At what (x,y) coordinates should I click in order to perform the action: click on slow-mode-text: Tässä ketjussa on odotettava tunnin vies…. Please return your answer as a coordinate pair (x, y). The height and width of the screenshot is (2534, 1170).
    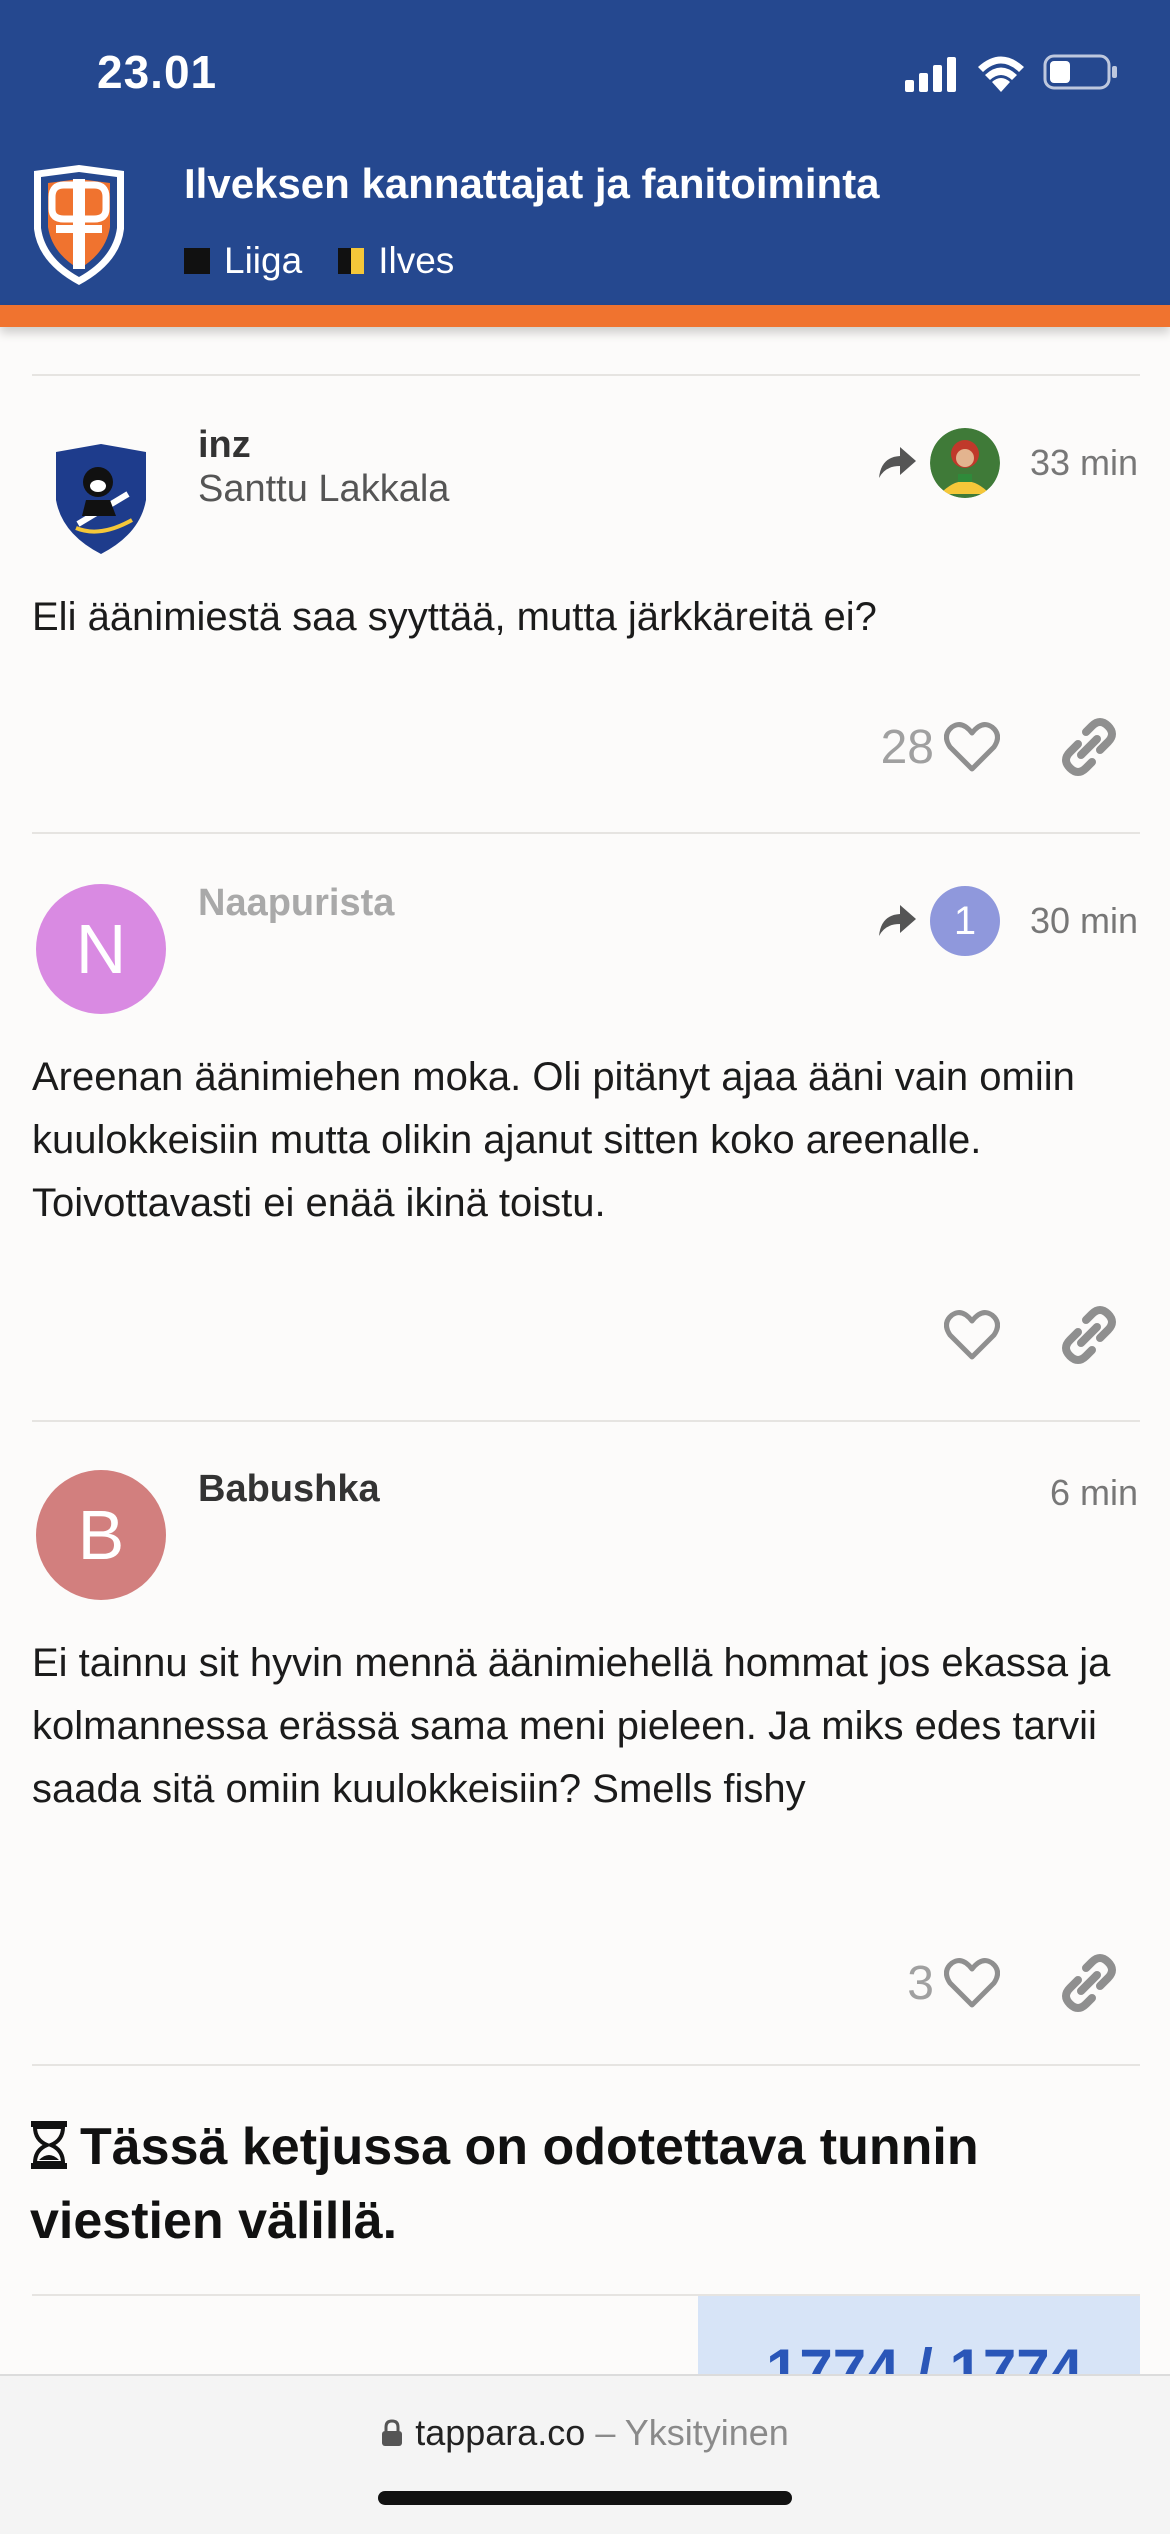
    Looking at the image, I should click on (504, 2184).